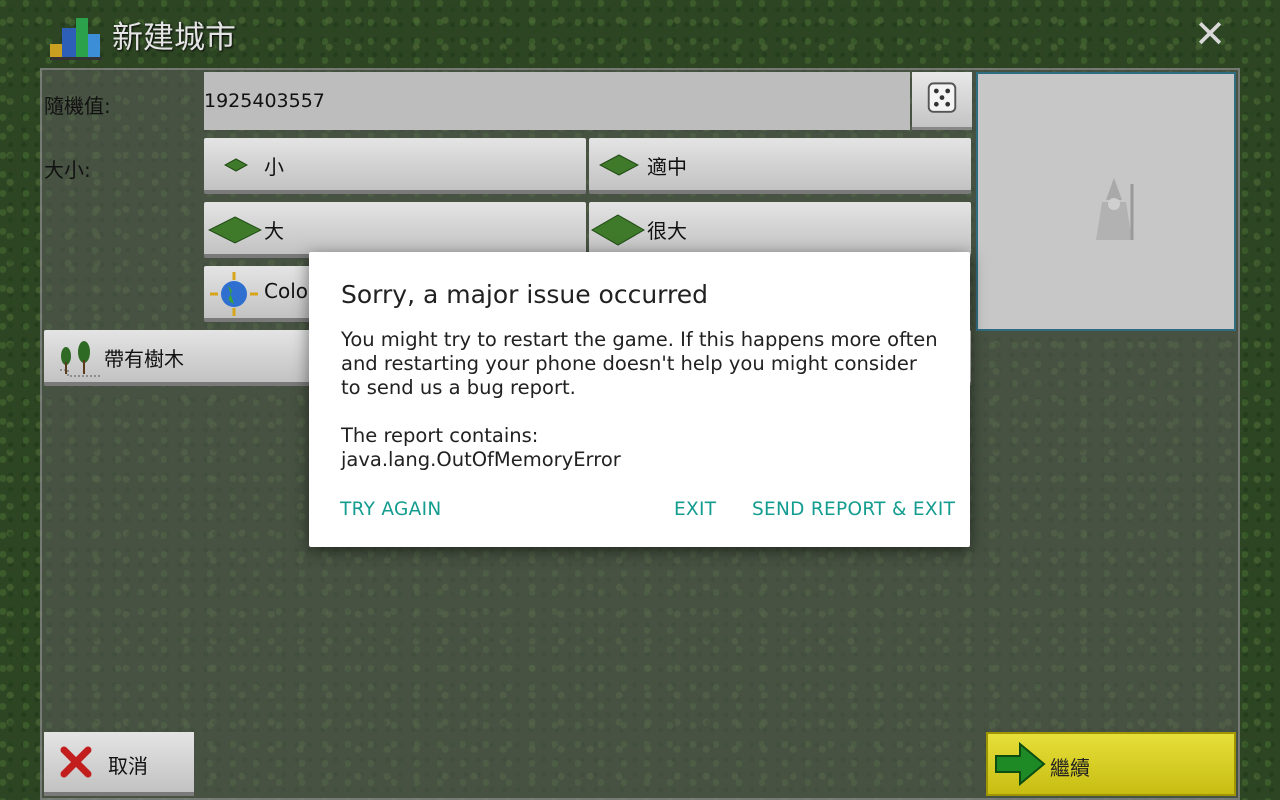 This screenshot has width=1280, height=800. What do you see at coordinates (524, 294) in the screenshot?
I see `dialog-title: Sorry, a major issue occurred` at bounding box center [524, 294].